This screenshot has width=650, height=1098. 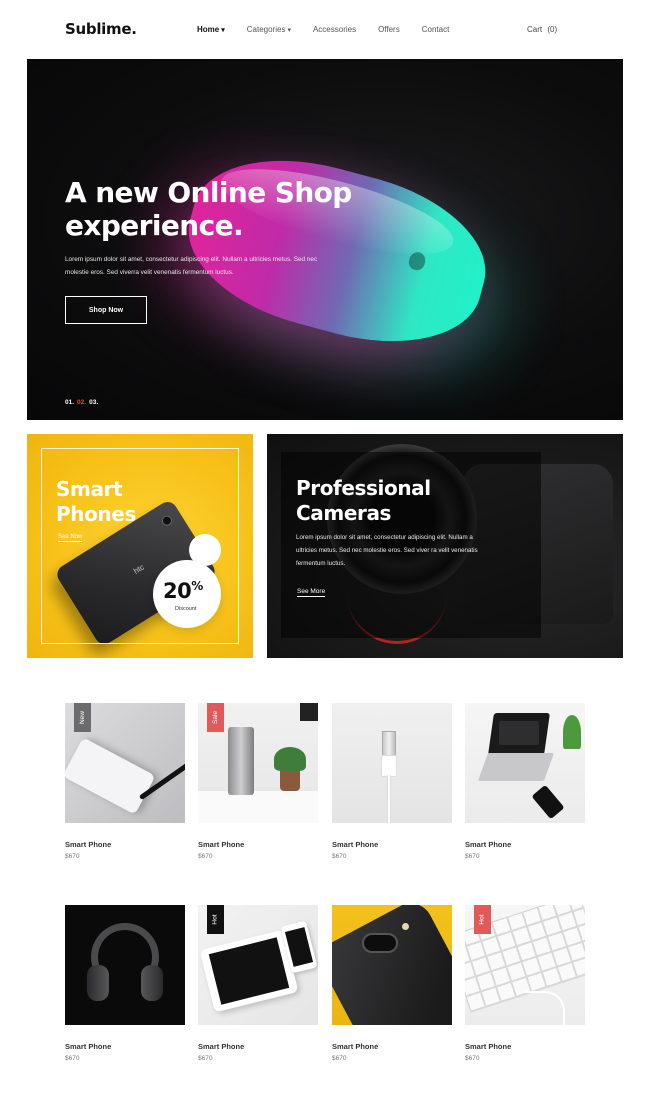 I want to click on right-earcup-image, so click(x=152, y=983).